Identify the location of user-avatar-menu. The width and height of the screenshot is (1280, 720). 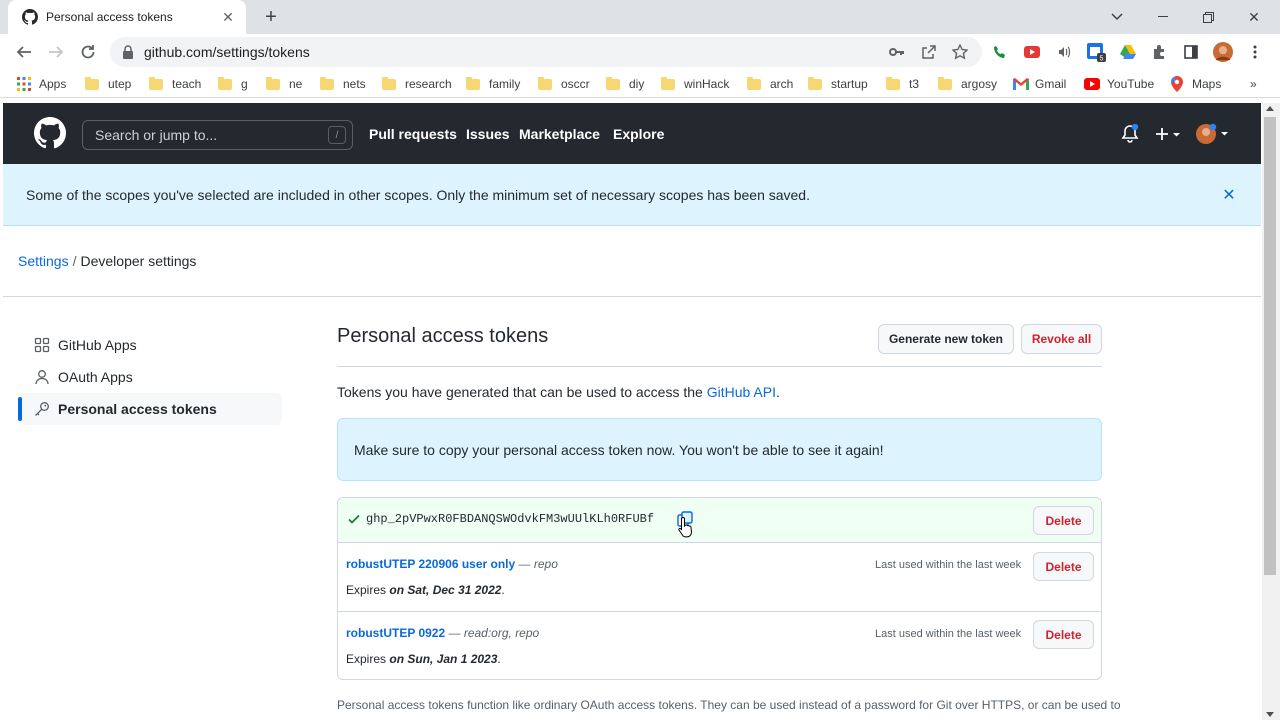
(1212, 134).